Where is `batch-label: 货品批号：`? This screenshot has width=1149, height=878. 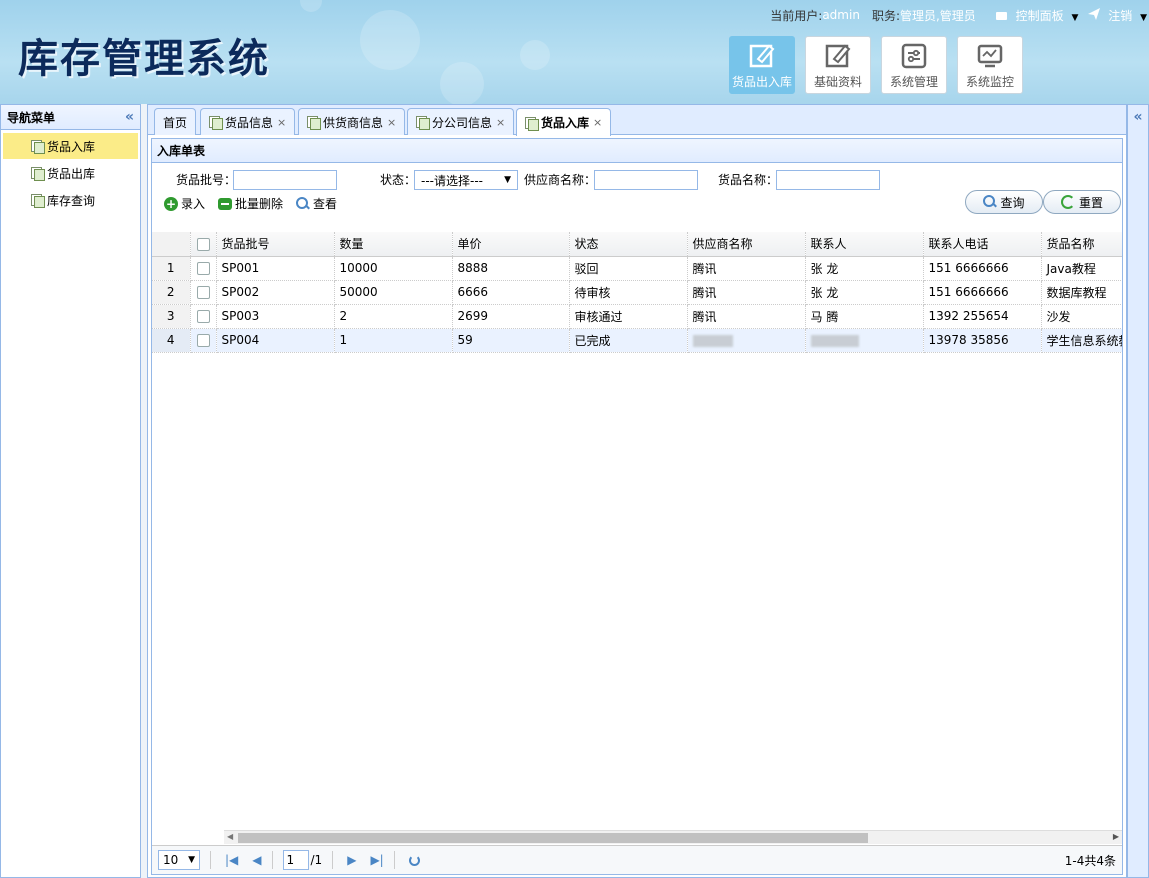
batch-label: 货品批号： is located at coordinates (206, 180).